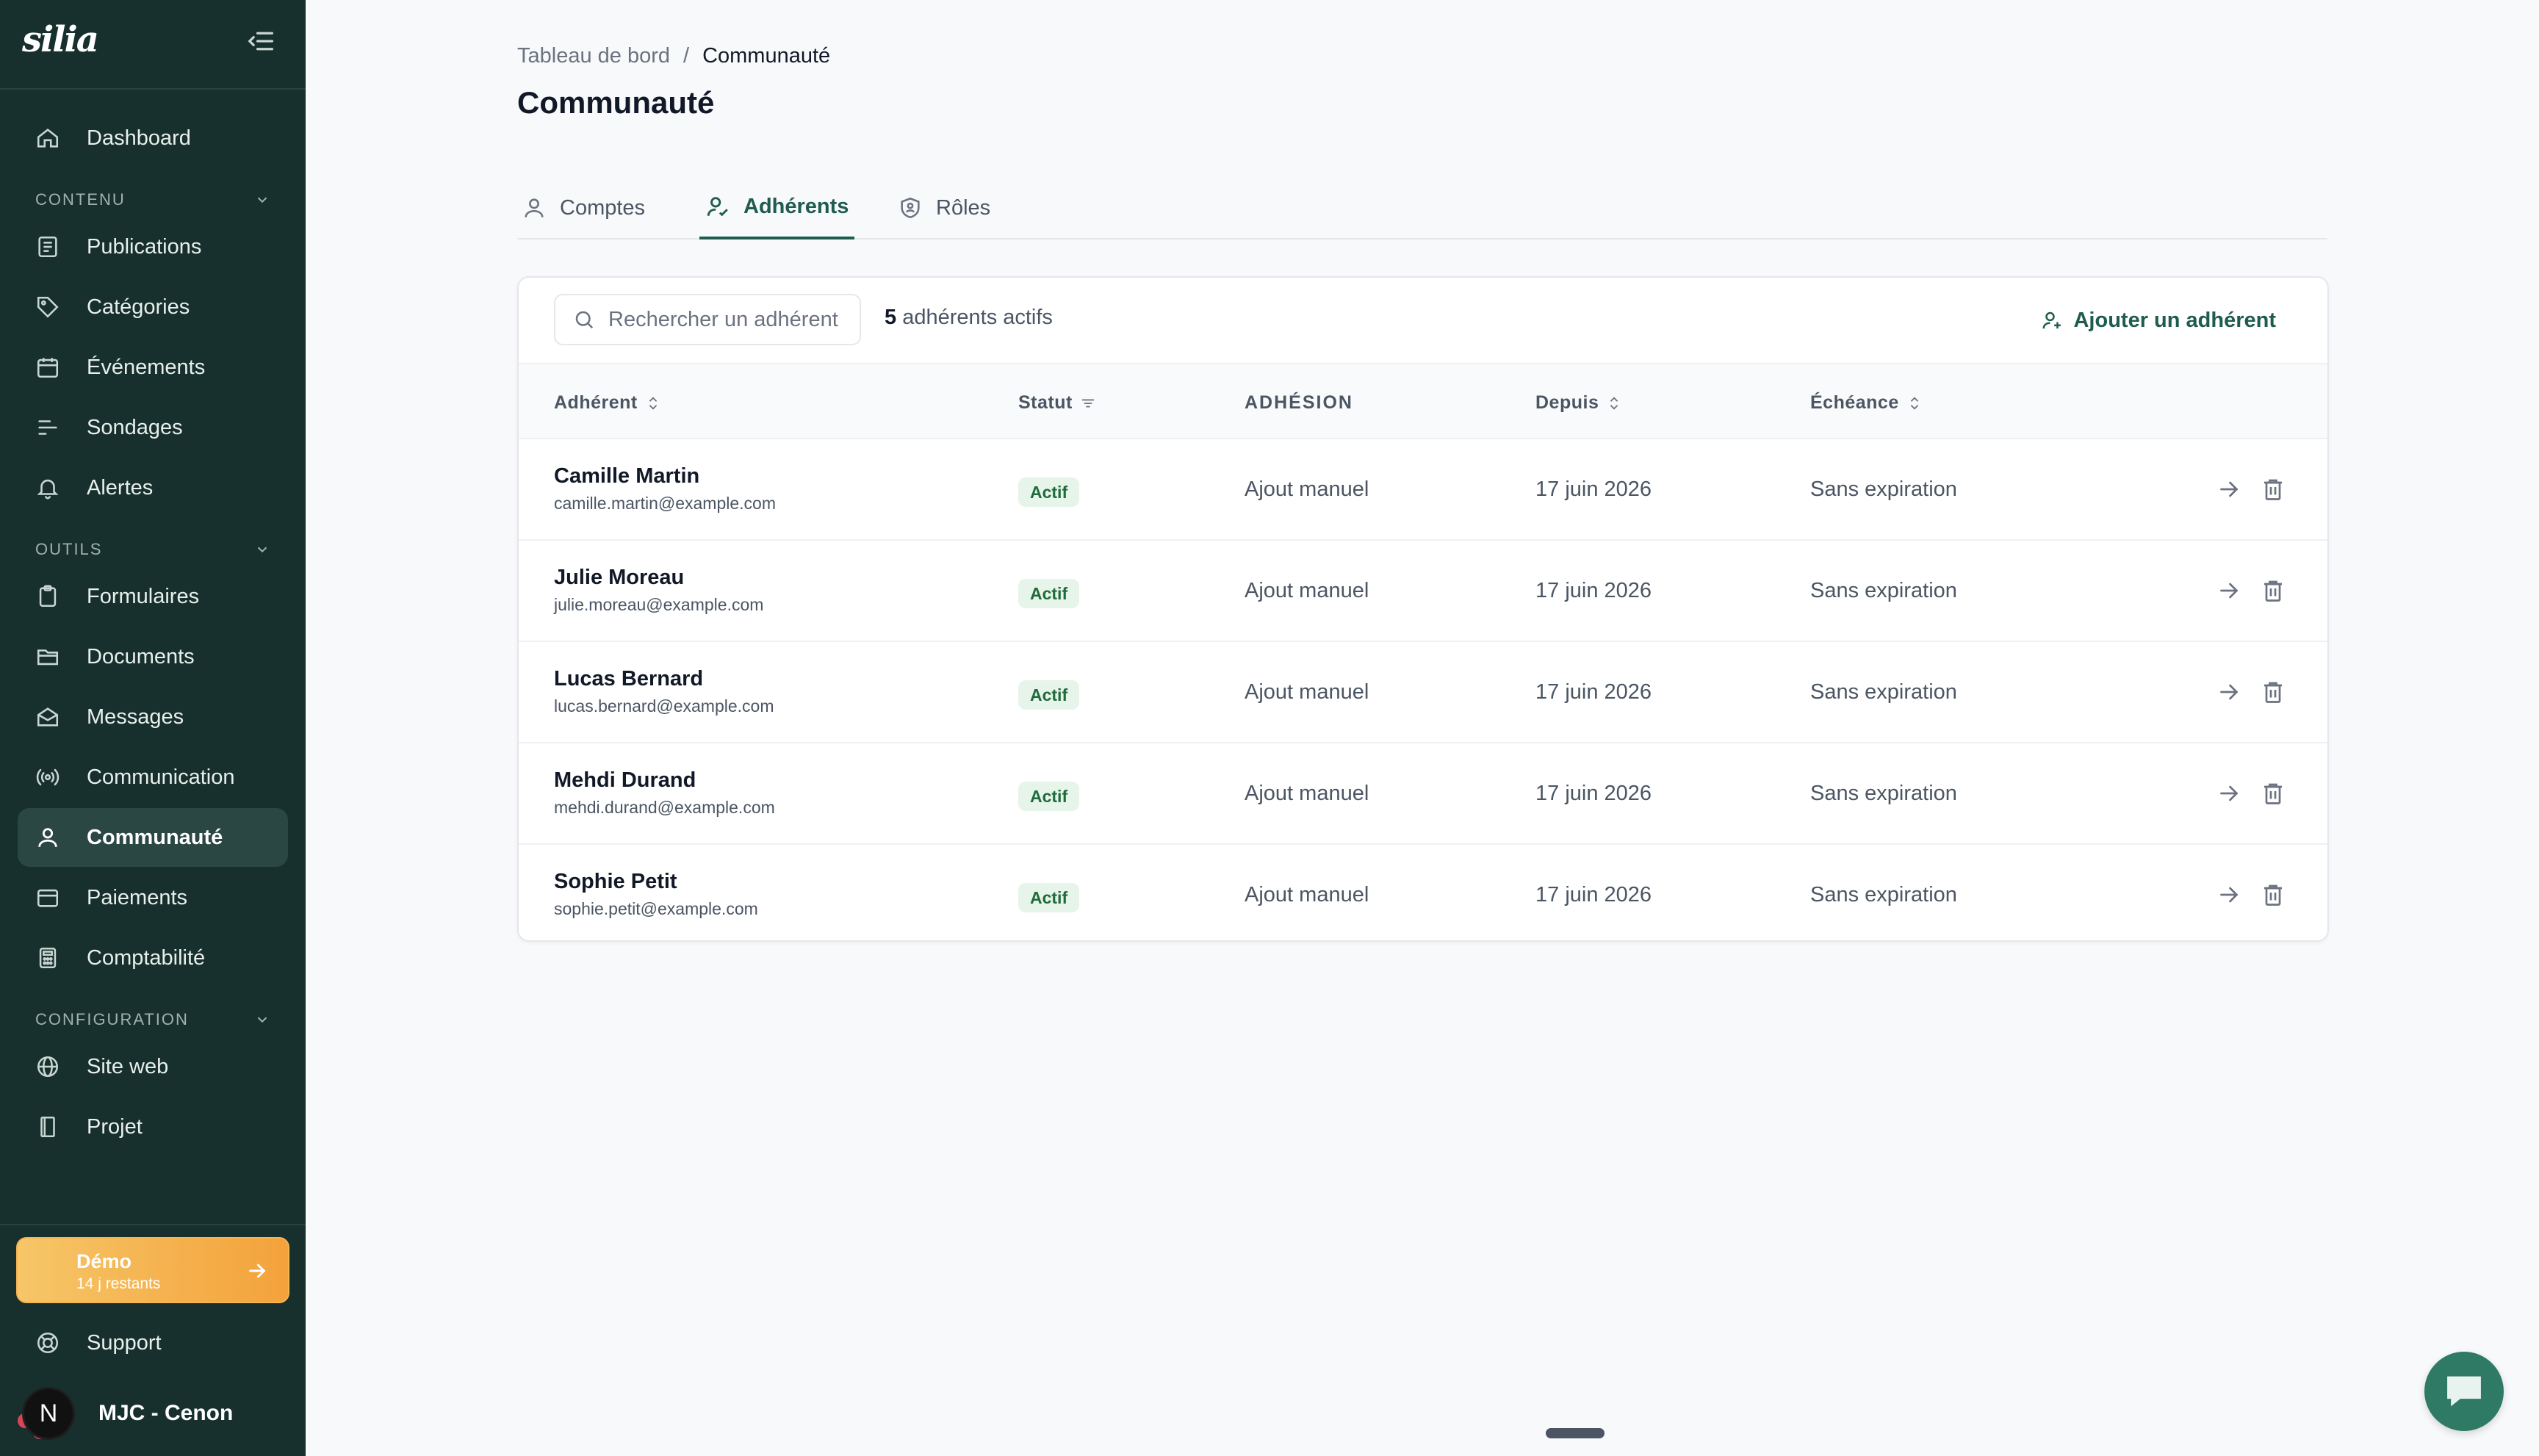  What do you see at coordinates (144, 246) in the screenshot?
I see `sidebar-item-label: Publications` at bounding box center [144, 246].